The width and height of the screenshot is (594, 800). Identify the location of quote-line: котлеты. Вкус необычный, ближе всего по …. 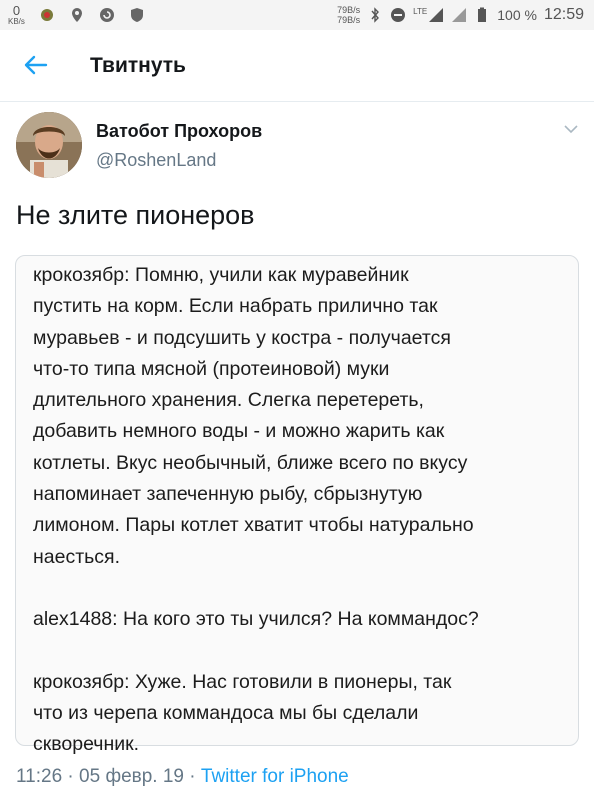
(250, 462).